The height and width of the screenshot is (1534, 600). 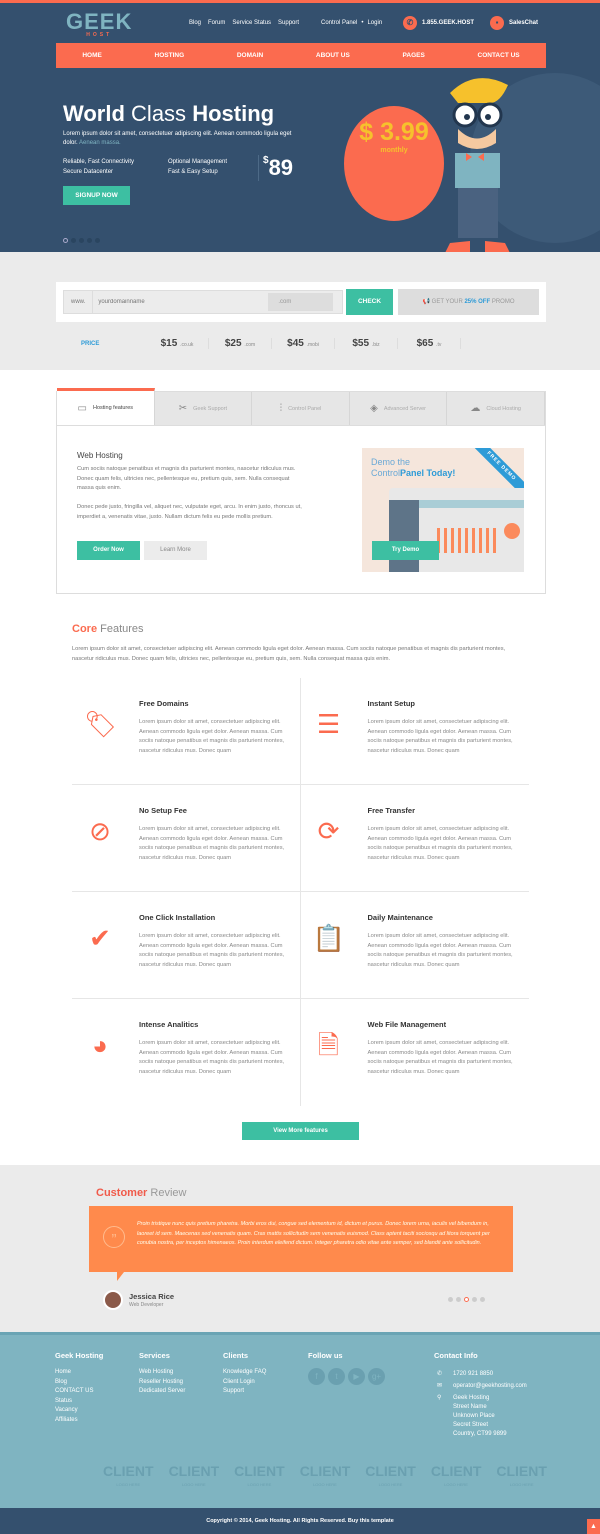 I want to click on domain-search: www. .com, so click(x=203, y=302).